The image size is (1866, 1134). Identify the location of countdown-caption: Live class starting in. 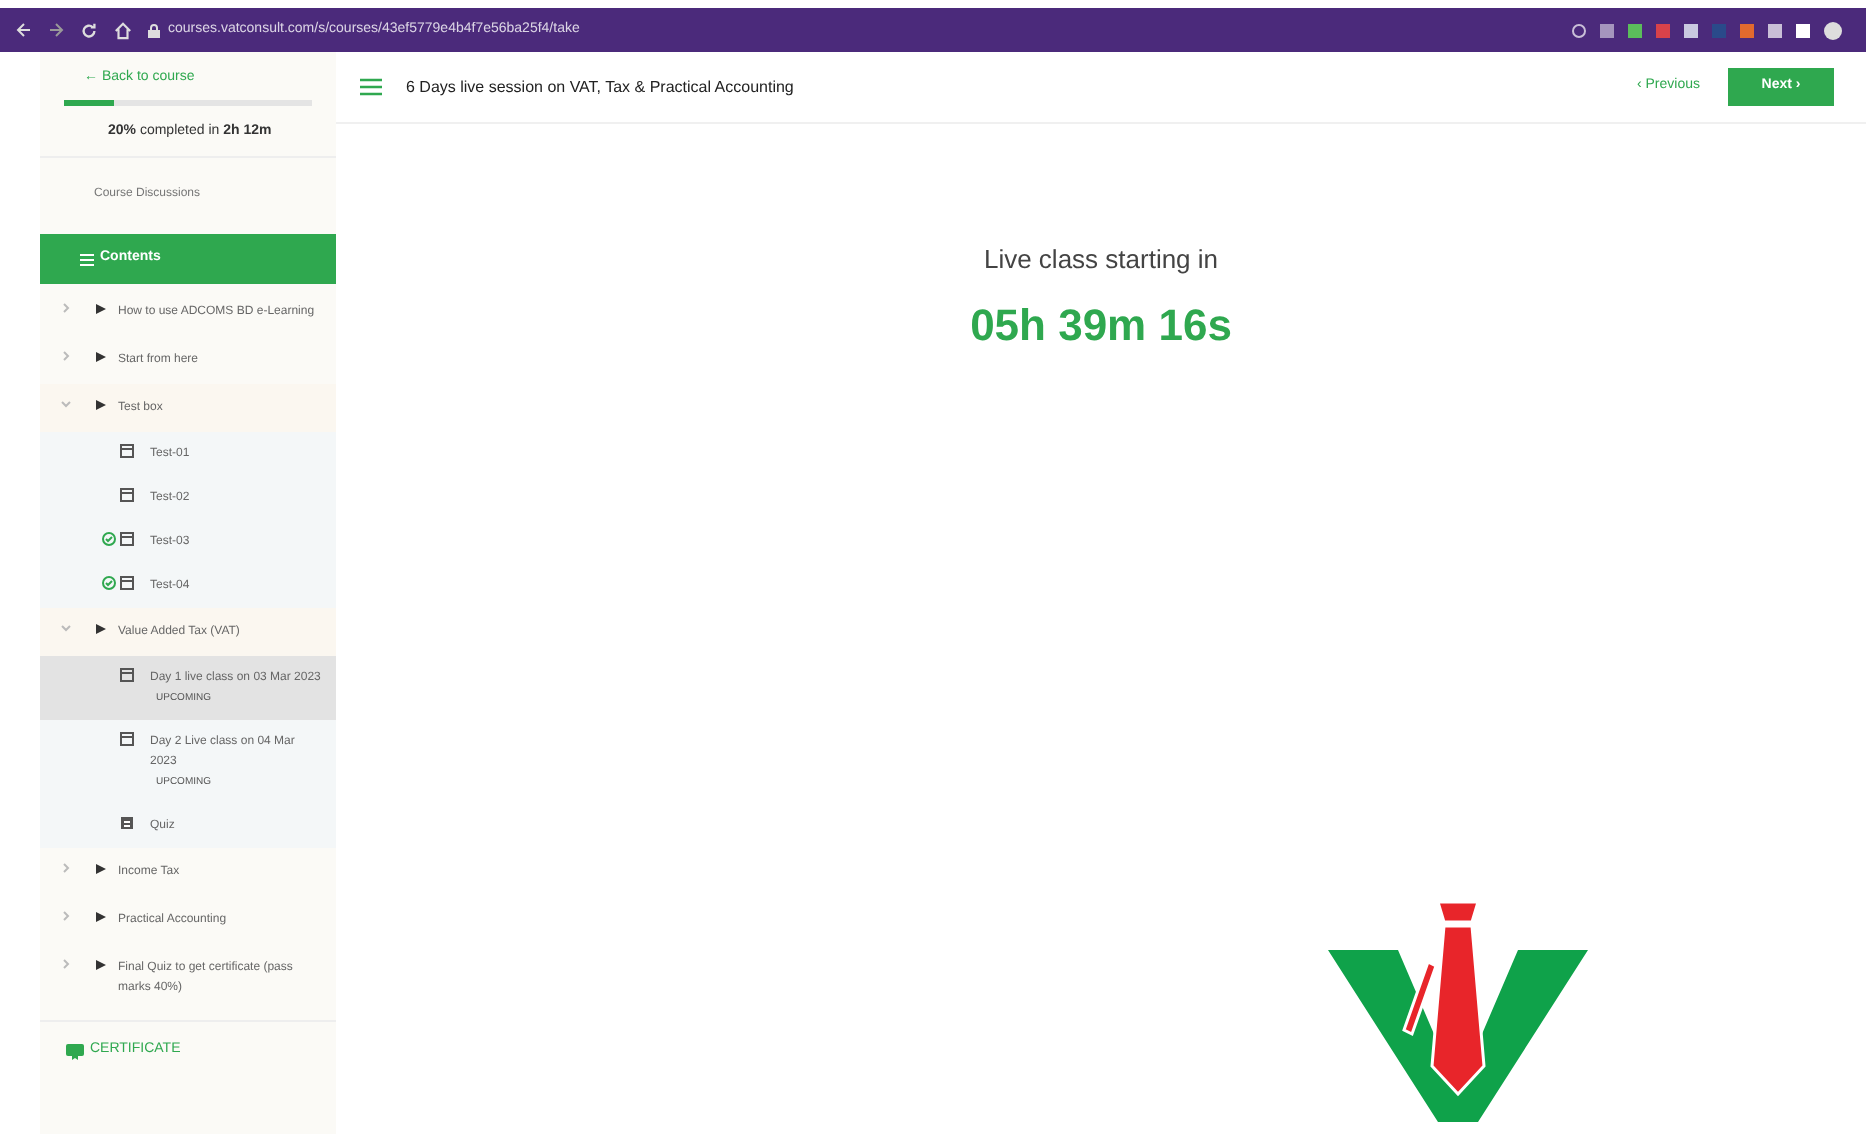
(1101, 260).